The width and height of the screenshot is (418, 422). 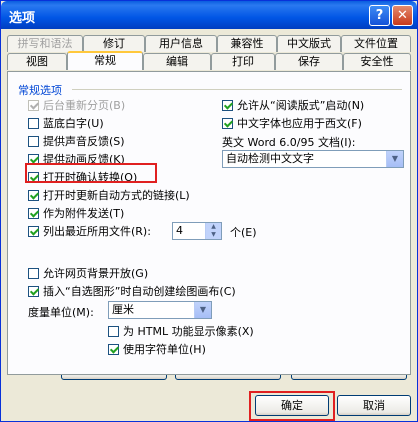 I want to click on update-links-checkbox: 打开时更新自动方式的链接(L), so click(x=109, y=195).